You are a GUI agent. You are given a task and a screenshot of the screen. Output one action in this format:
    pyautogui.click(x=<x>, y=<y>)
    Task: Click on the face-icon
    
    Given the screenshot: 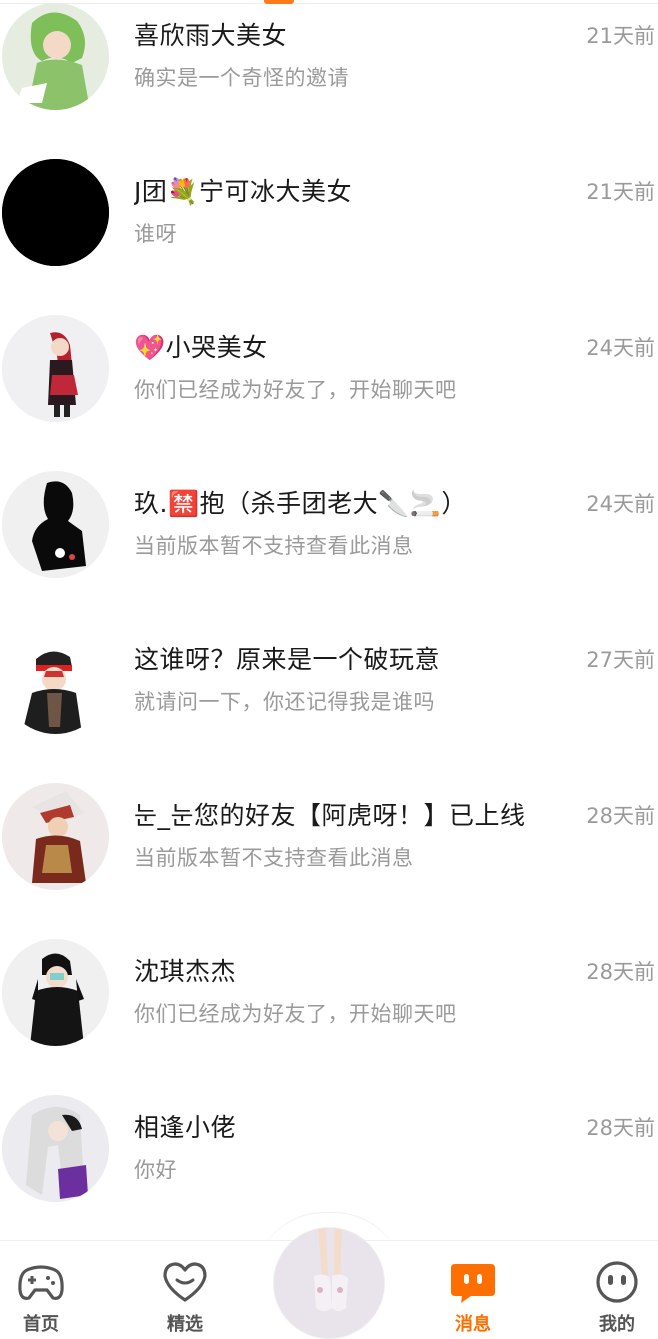 What is the action you would take?
    pyautogui.click(x=617, y=1282)
    